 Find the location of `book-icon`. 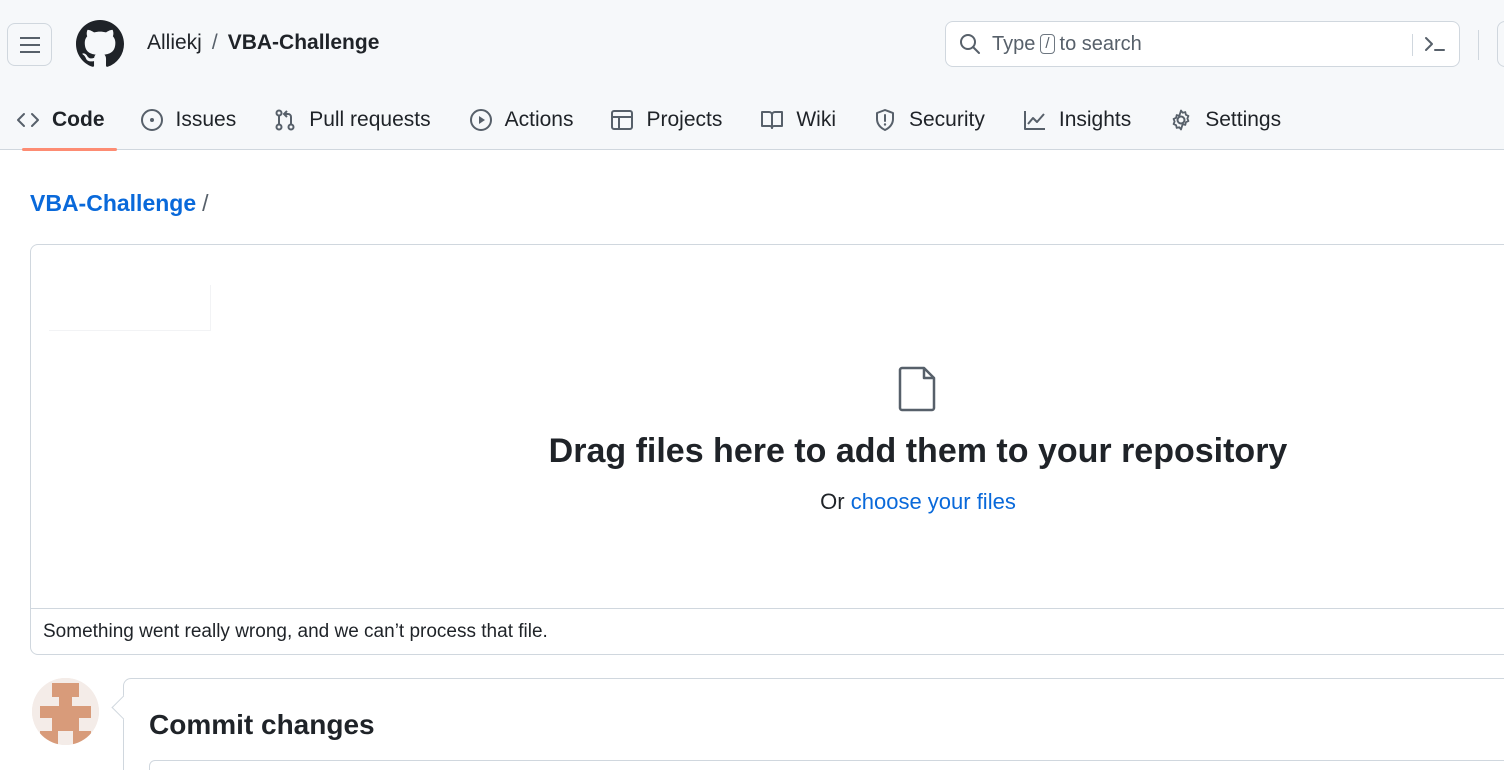

book-icon is located at coordinates (772, 120).